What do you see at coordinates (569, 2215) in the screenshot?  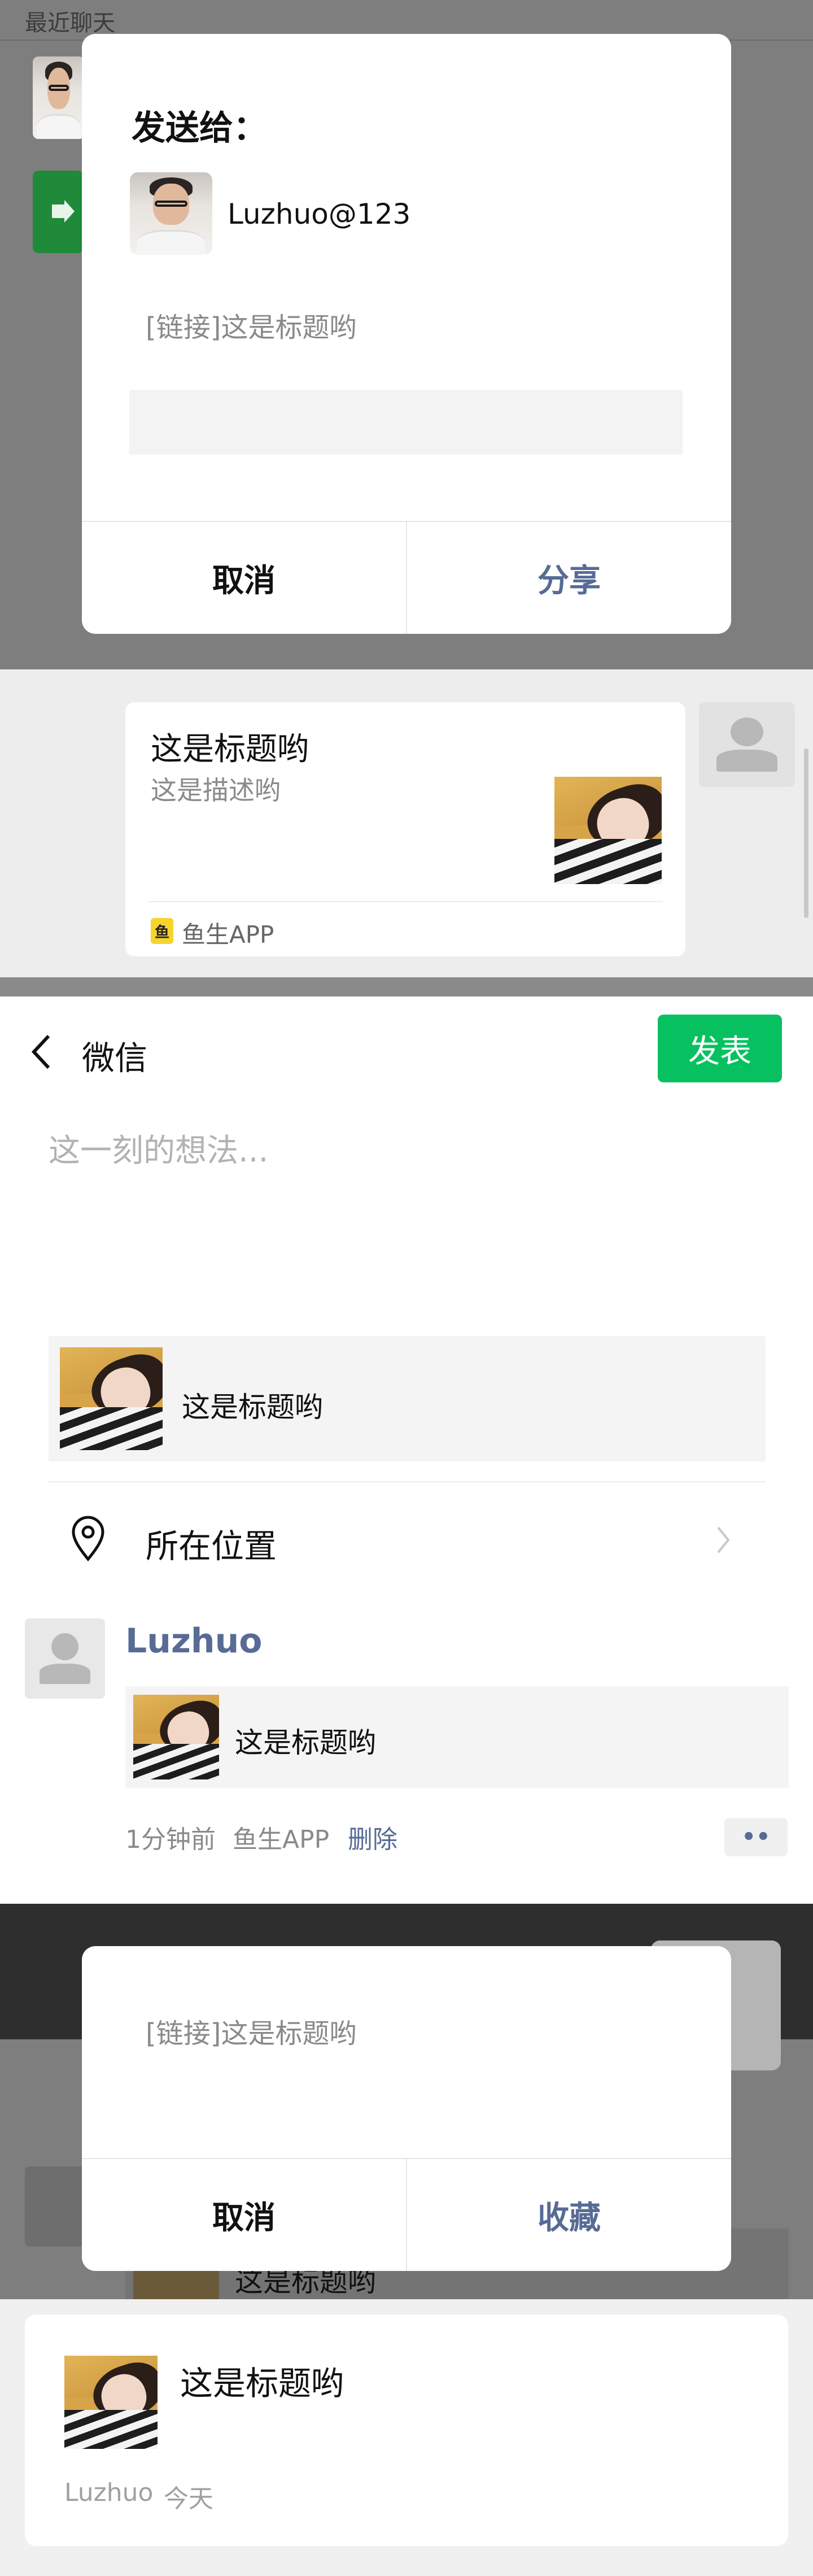 I see `favorite-button: 收藏` at bounding box center [569, 2215].